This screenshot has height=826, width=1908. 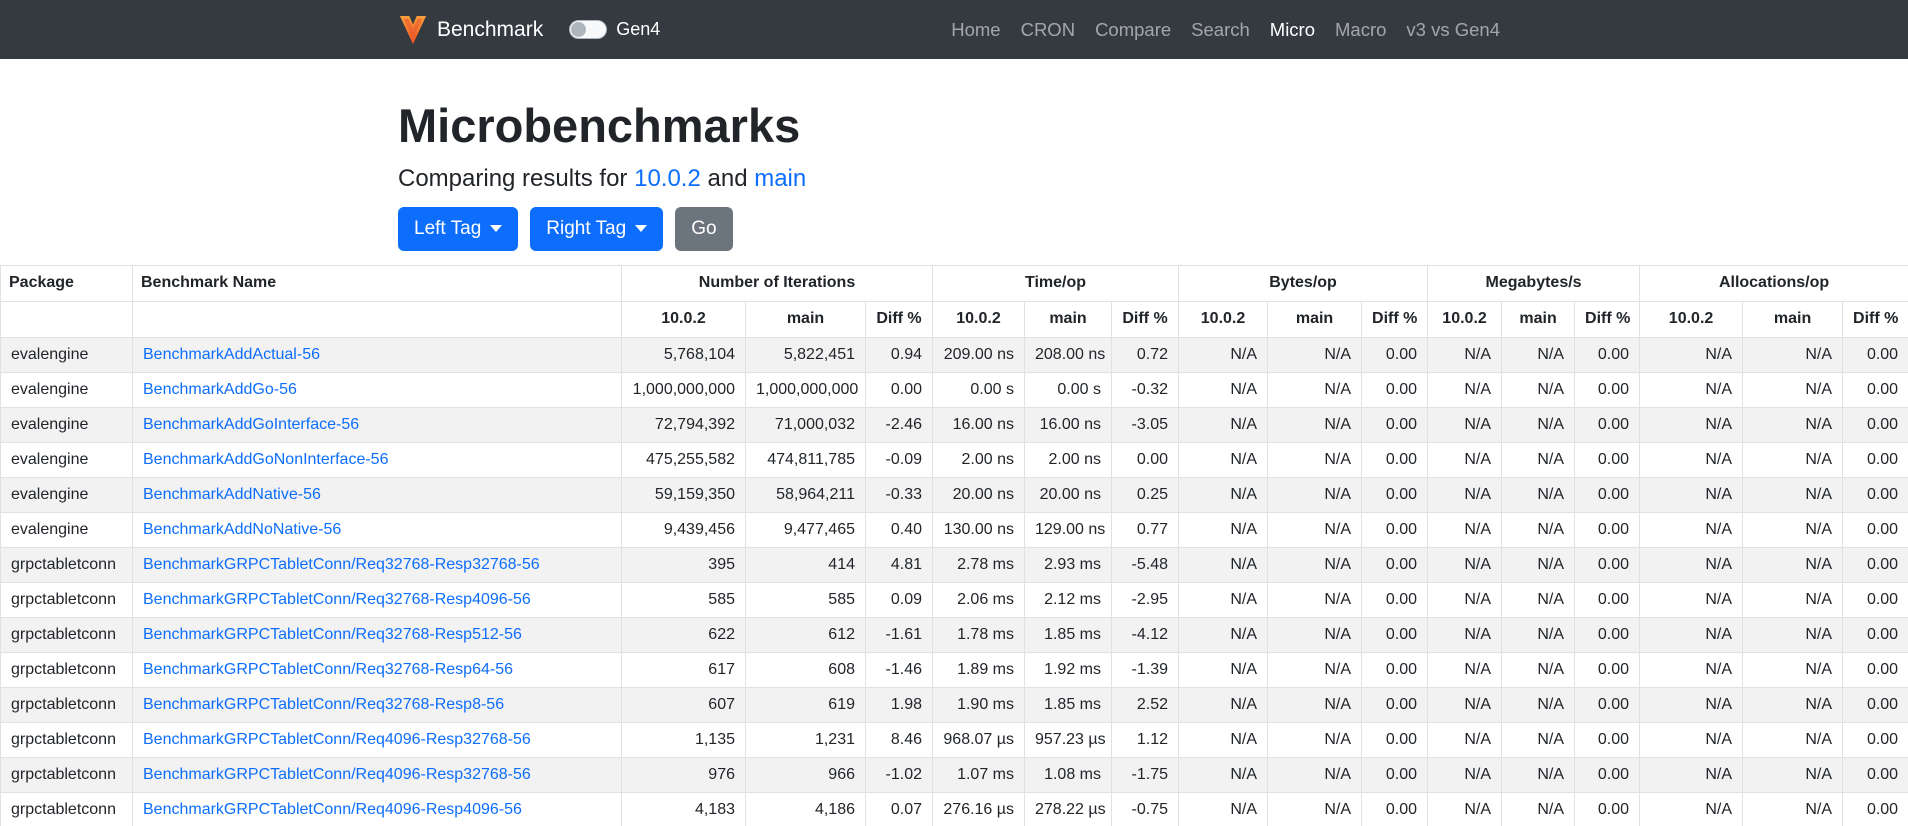 I want to click on nav-item-micro: Micro, so click(x=1292, y=30).